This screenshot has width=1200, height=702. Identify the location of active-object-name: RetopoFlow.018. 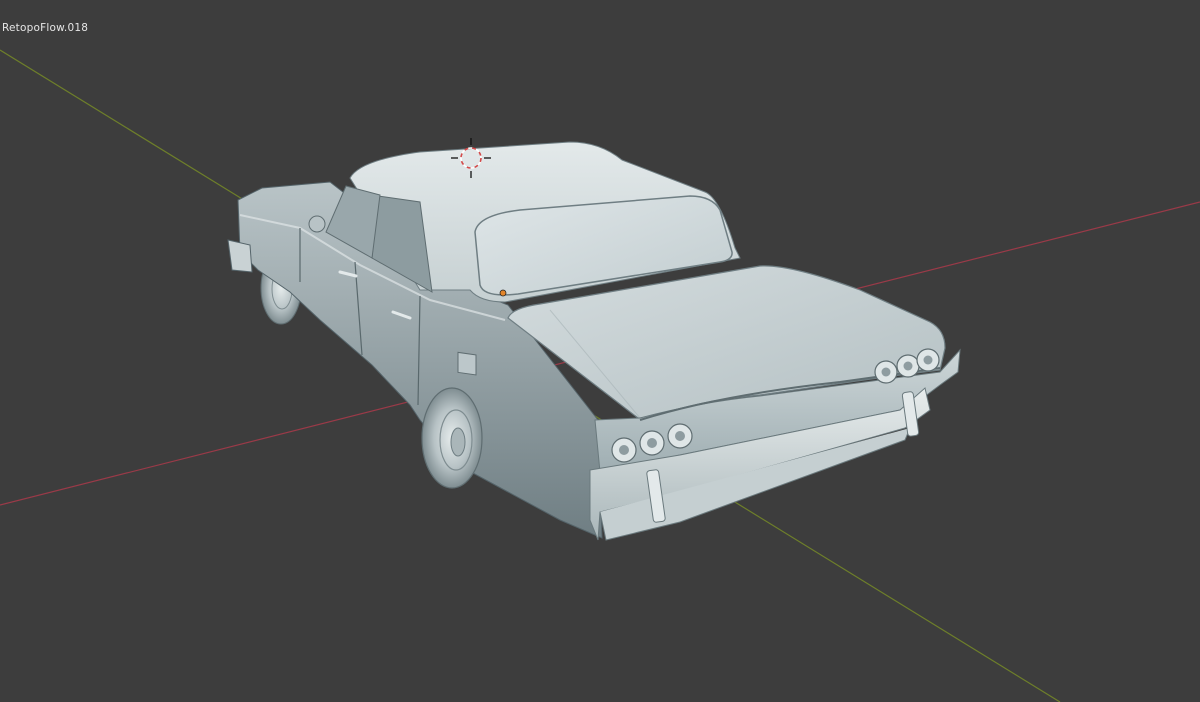
(45, 28).